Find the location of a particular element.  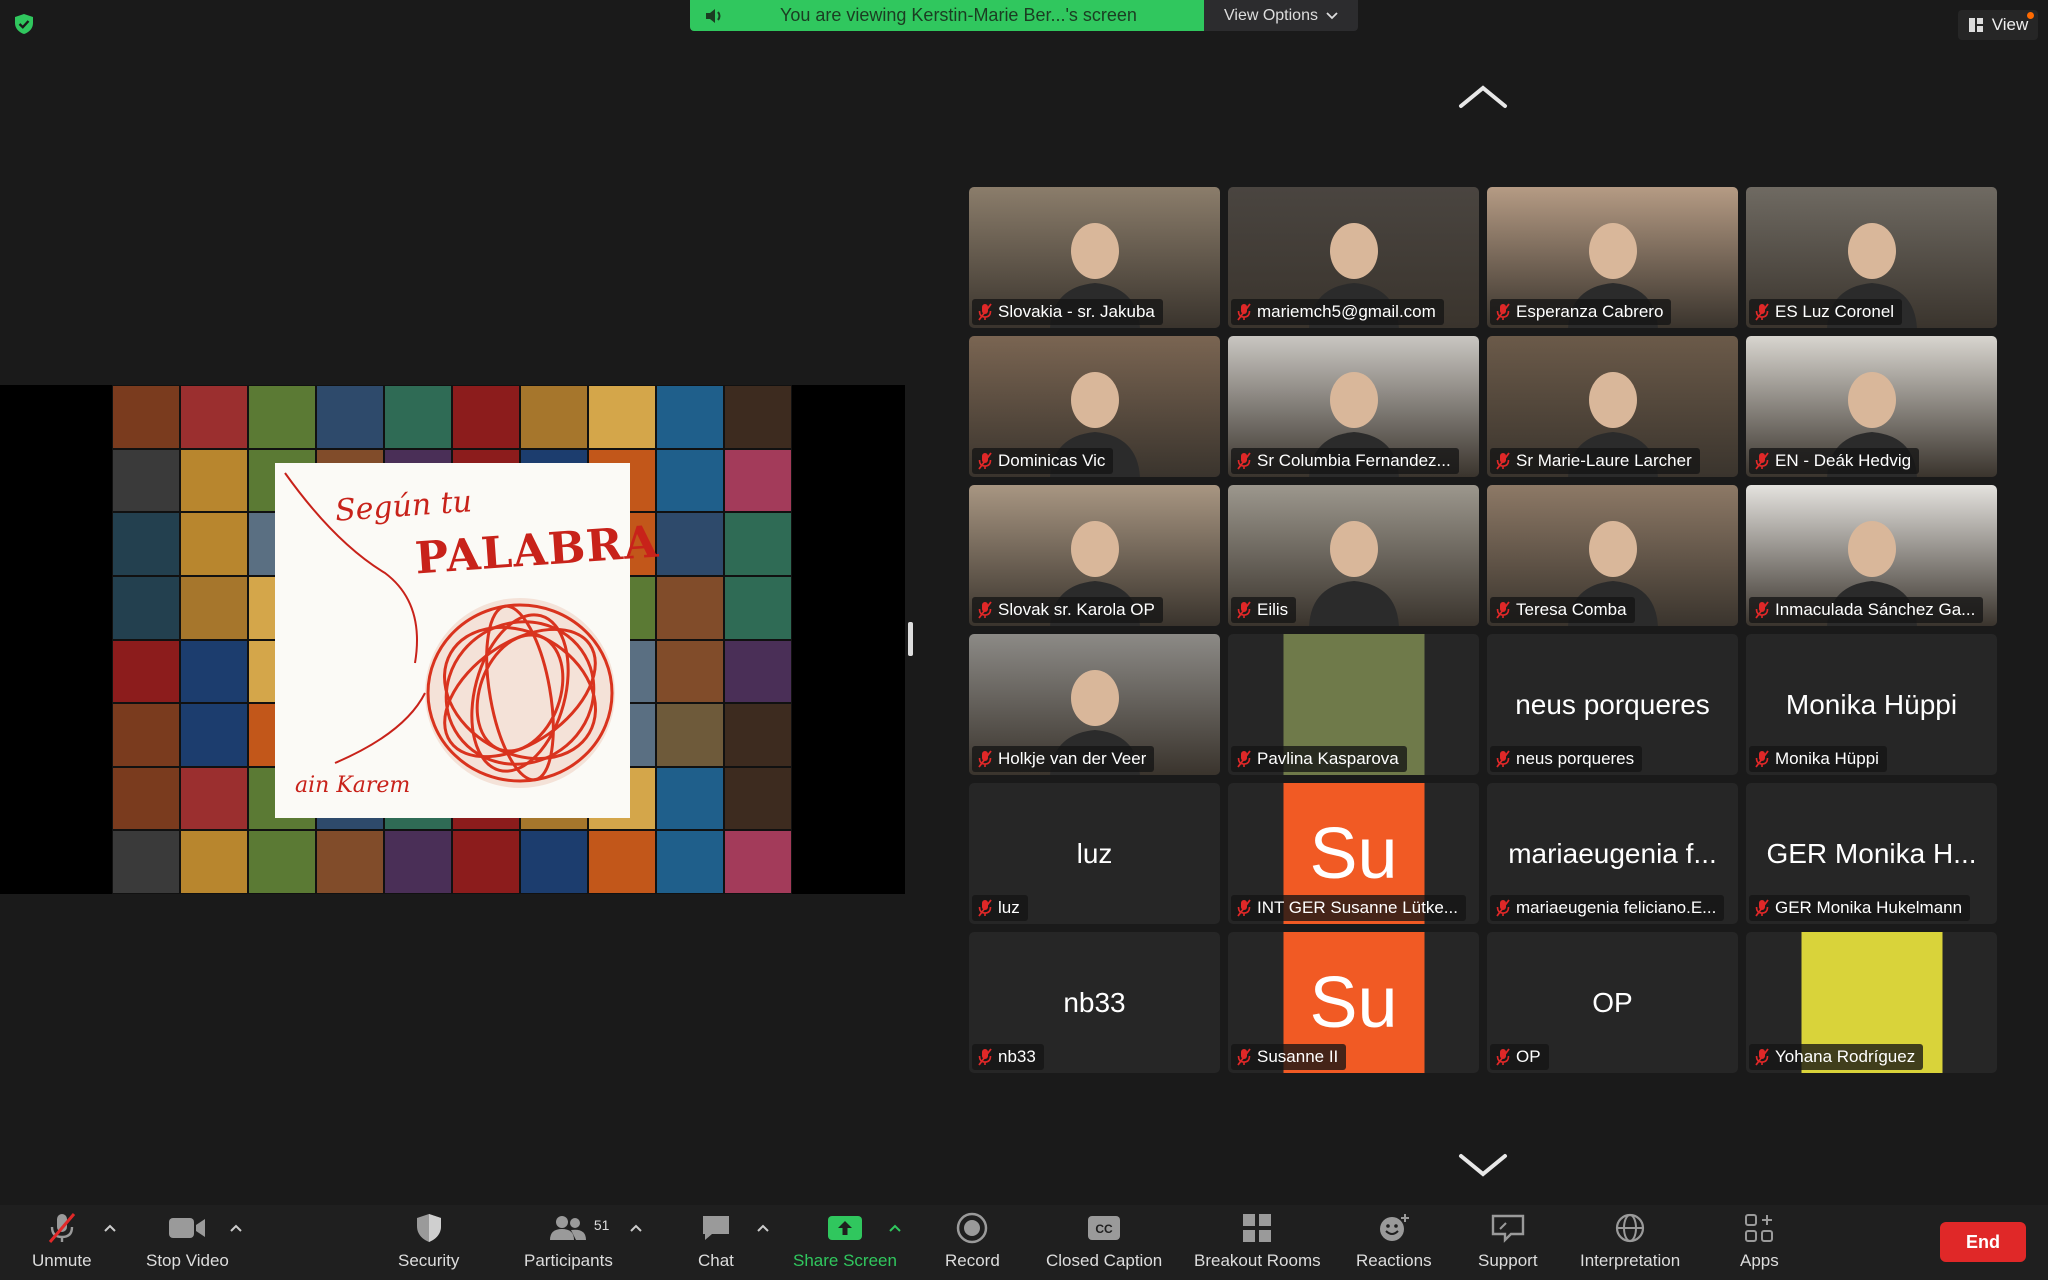

share-screen-button: Share Screen is located at coordinates (845, 1241).